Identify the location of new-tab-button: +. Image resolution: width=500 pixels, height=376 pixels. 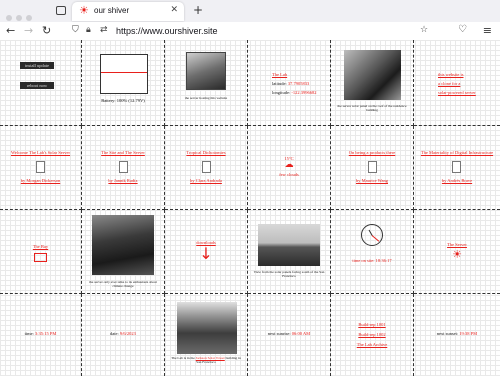
(198, 10).